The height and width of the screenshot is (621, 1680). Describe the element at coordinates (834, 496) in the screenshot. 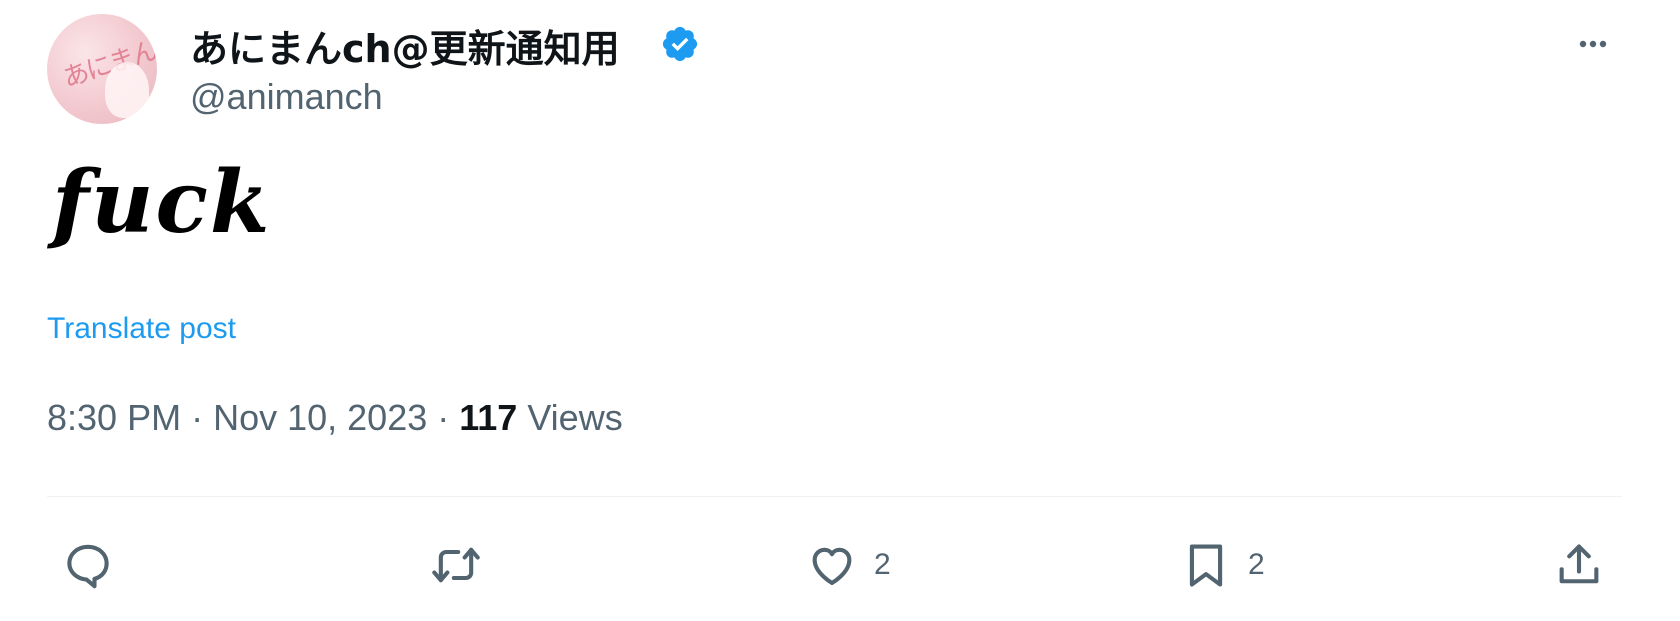

I see `divider` at that location.